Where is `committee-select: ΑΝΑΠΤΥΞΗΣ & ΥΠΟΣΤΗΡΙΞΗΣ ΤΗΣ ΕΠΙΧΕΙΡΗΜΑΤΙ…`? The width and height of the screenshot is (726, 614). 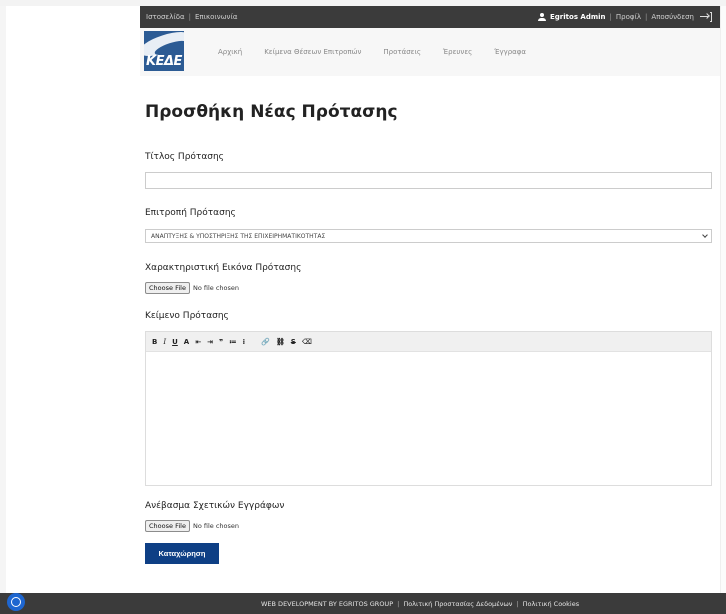 committee-select: ΑΝΑΠΤΥΞΗΣ & ΥΠΟΣΤΗΡΙΞΗΣ ΤΗΣ ΕΠΙΧΕΙΡΗΜΑΤΙ… is located at coordinates (428, 236).